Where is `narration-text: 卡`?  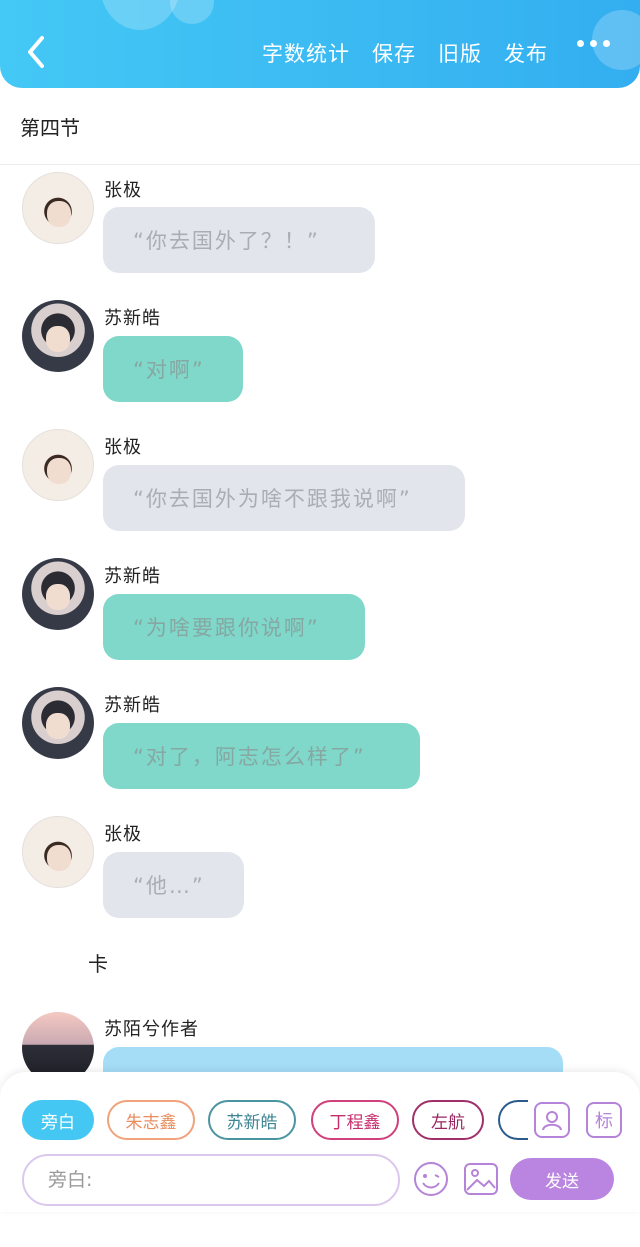
narration-text: 卡 is located at coordinates (98, 962).